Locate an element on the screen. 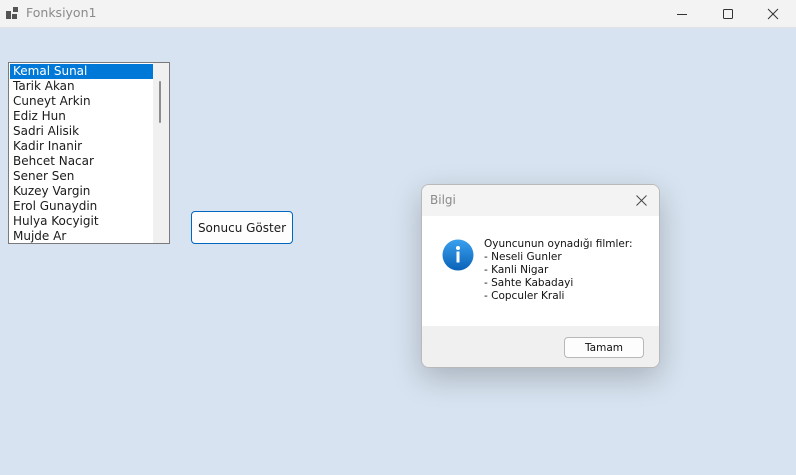 This screenshot has height=475, width=796. list-item: Sener Sen is located at coordinates (82, 176).